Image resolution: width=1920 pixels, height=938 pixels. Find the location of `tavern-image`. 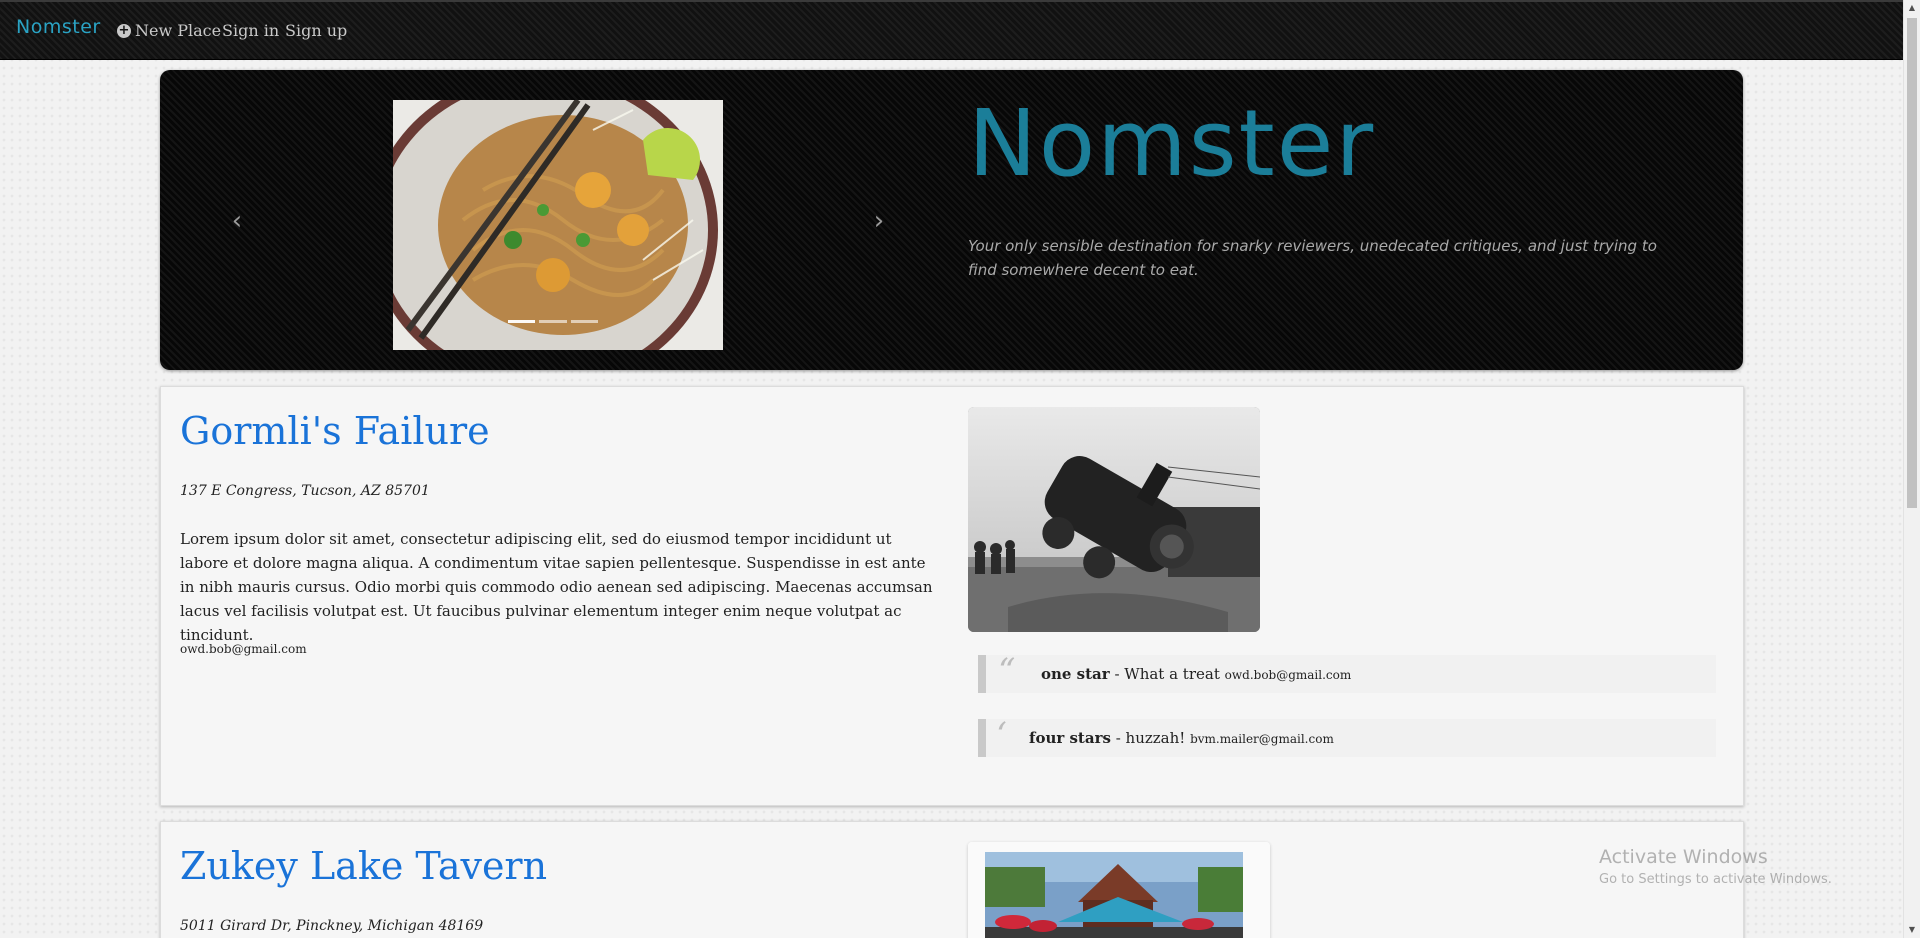

tavern-image is located at coordinates (1119, 890).